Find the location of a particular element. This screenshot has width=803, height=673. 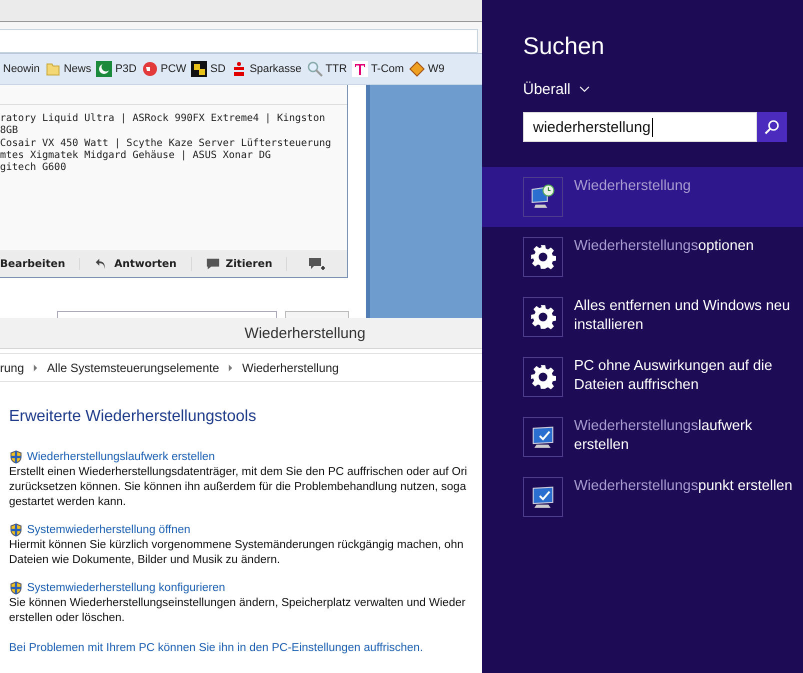

signature-line: 8GB is located at coordinates (10, 131).